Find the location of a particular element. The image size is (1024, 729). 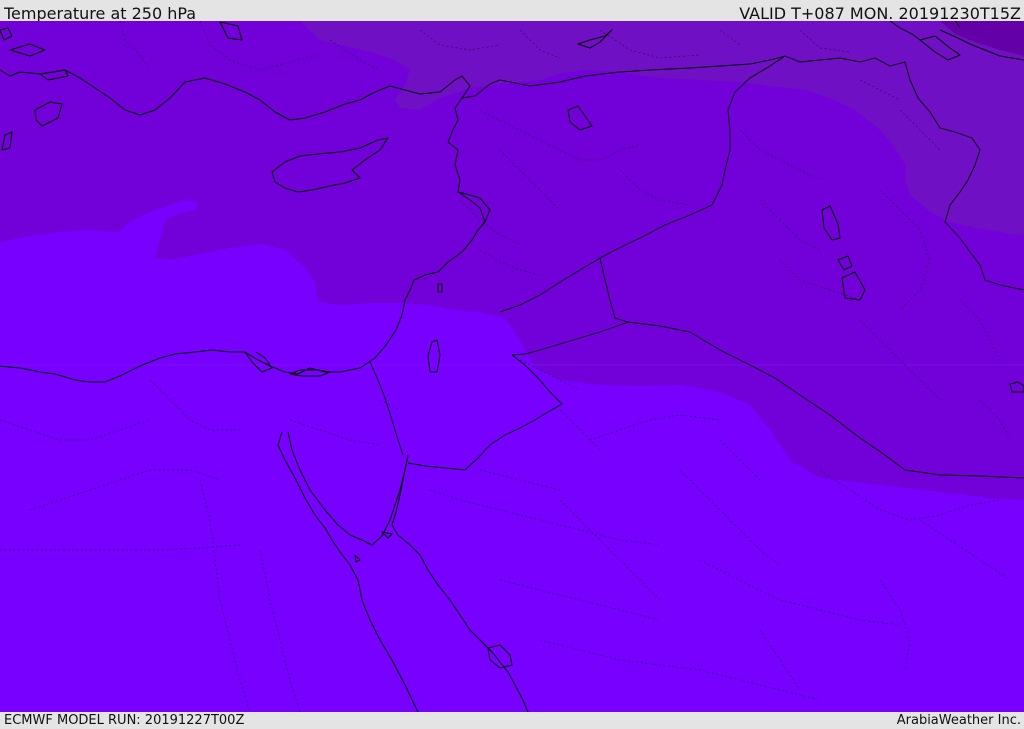

model-run: ECMWF MODEL RUN: 20191227T00Z is located at coordinates (124, 720).